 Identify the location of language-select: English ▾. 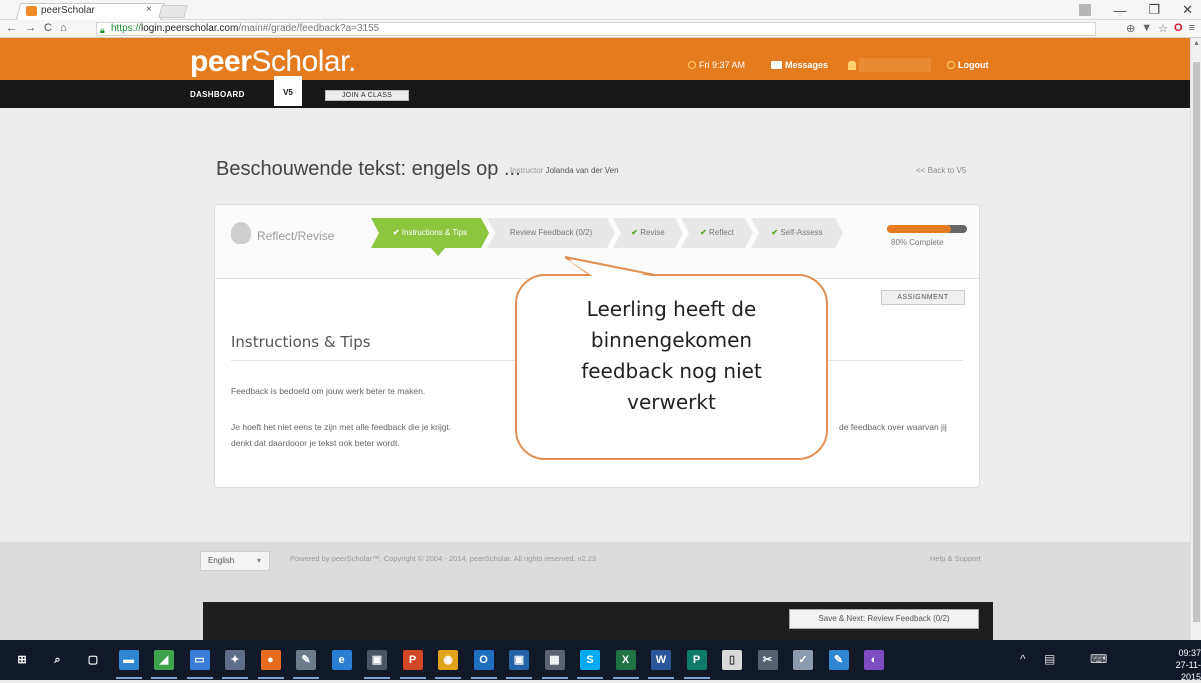
(235, 561).